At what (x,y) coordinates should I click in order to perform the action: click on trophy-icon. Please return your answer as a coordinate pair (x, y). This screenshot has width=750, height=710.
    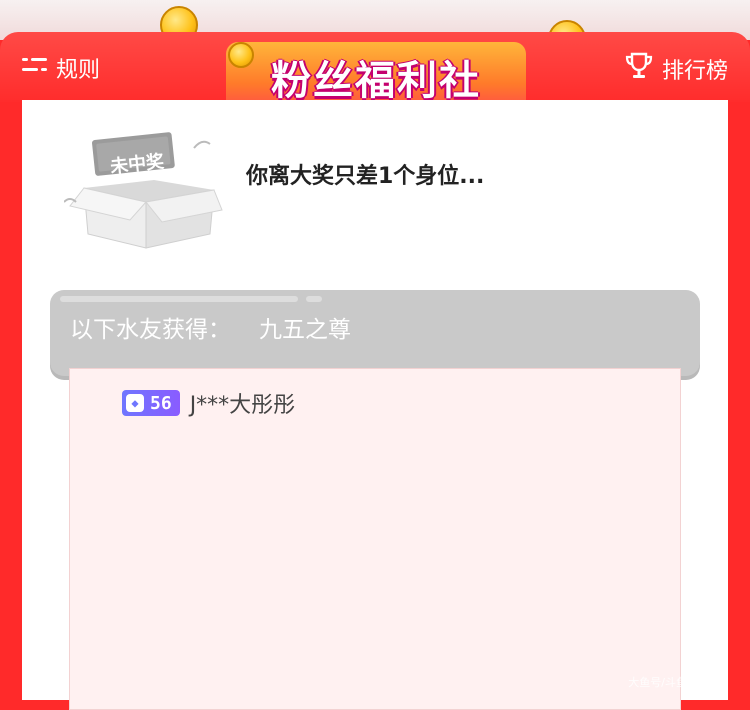
    Looking at the image, I should click on (639, 69).